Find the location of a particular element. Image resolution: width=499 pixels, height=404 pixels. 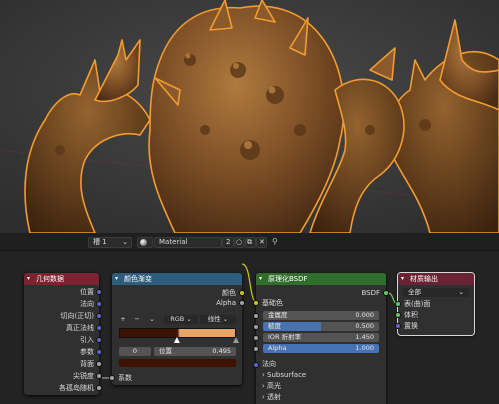

surface-input: 表(曲)面 is located at coordinates (417, 304).